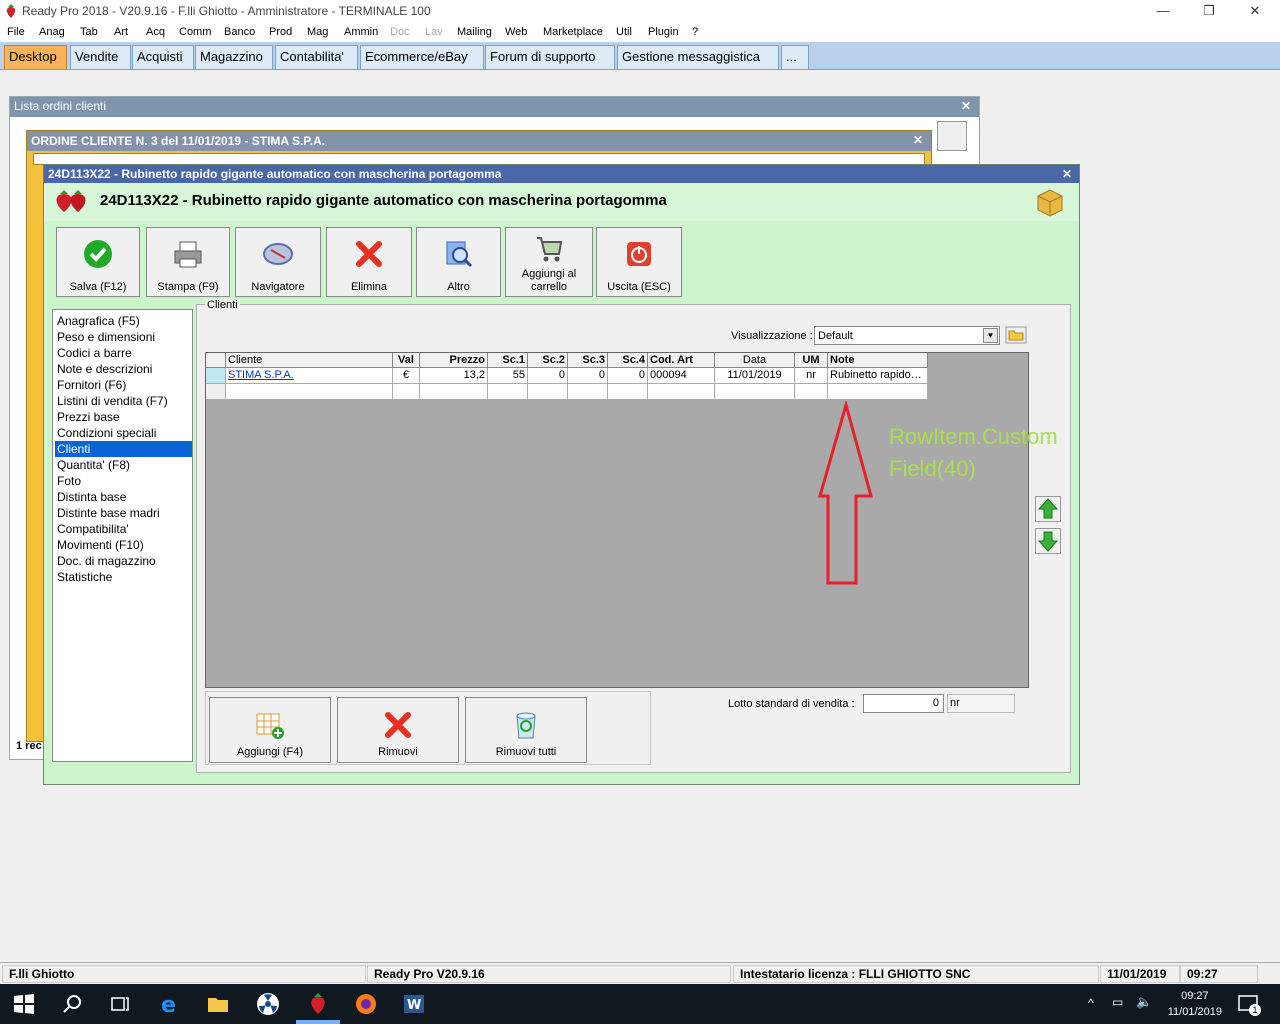 The image size is (1280, 1024). What do you see at coordinates (278, 262) in the screenshot?
I see `navigator-button: Navigatore` at bounding box center [278, 262].